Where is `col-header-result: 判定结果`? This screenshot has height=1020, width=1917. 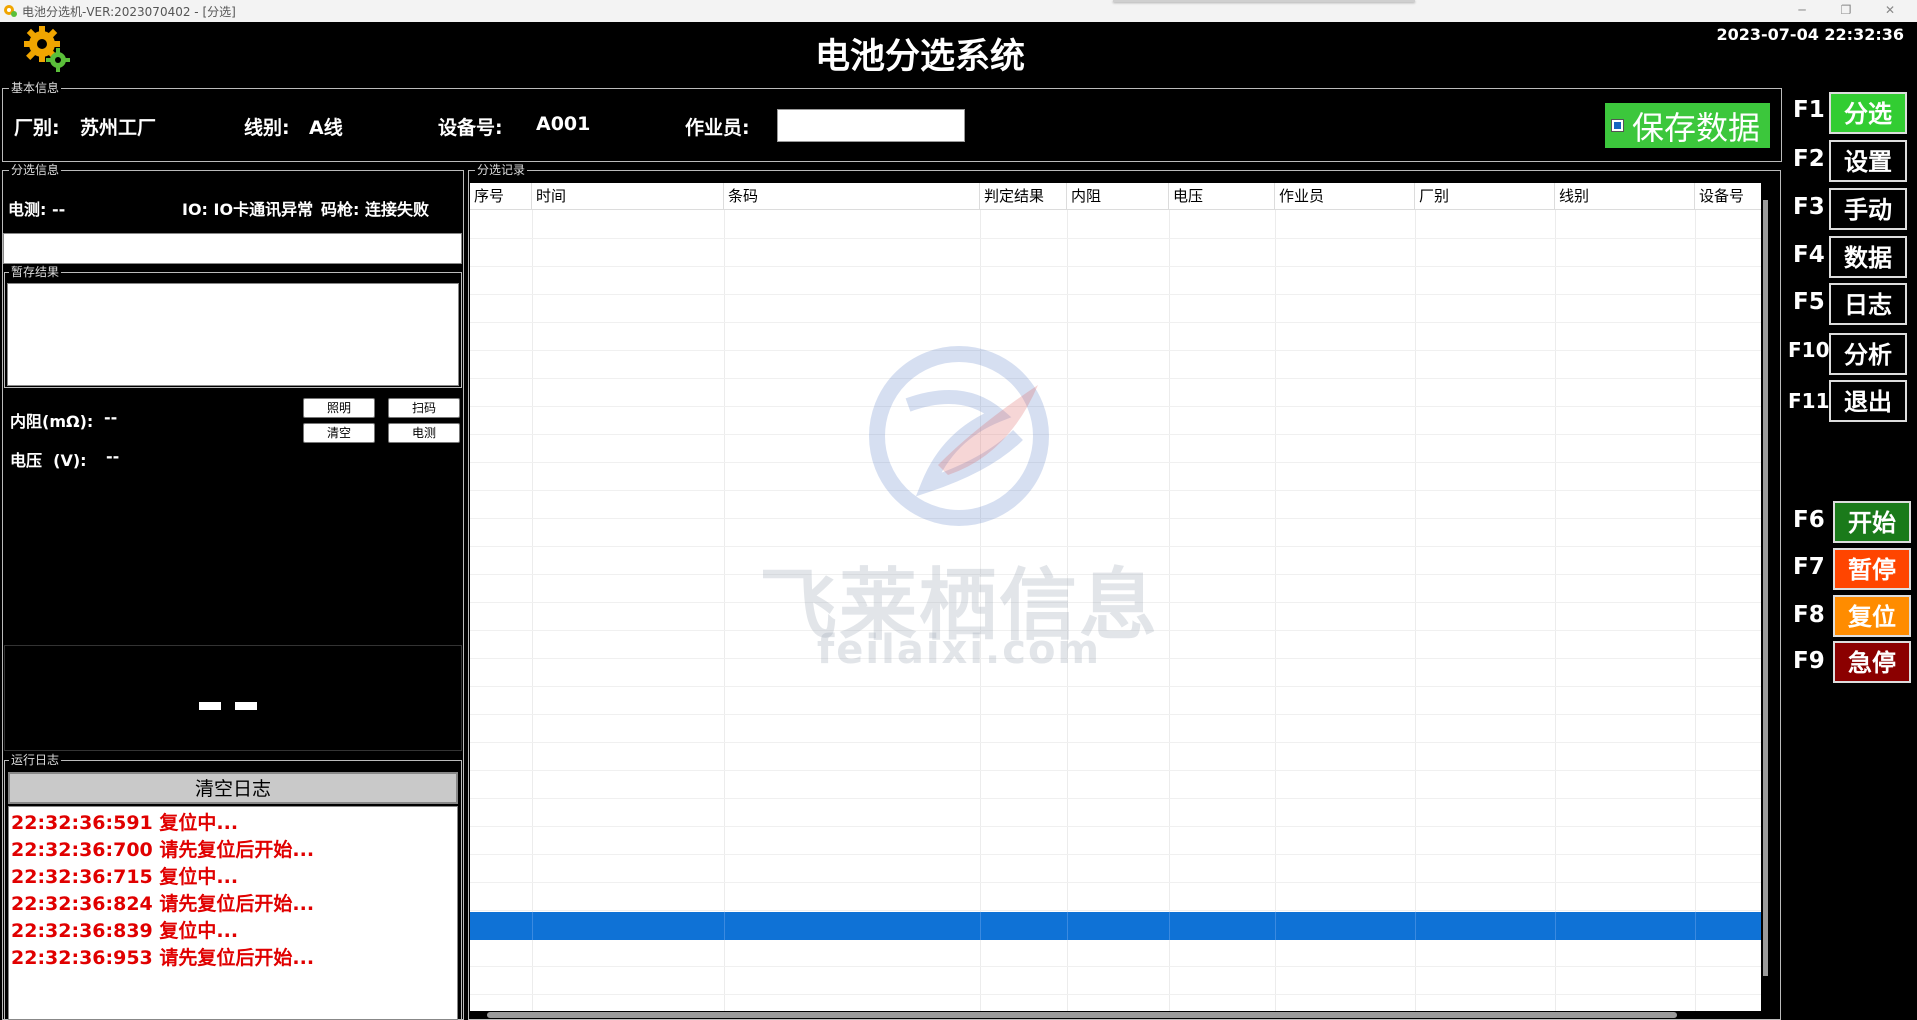
col-header-result: 判定结果 is located at coordinates (1023, 196).